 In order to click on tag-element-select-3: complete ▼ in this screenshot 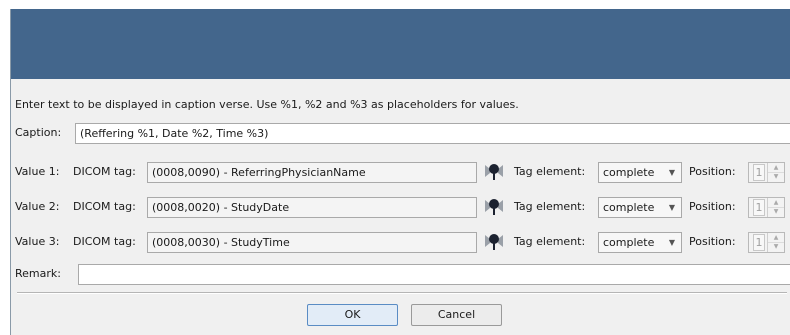, I will do `click(640, 242)`.